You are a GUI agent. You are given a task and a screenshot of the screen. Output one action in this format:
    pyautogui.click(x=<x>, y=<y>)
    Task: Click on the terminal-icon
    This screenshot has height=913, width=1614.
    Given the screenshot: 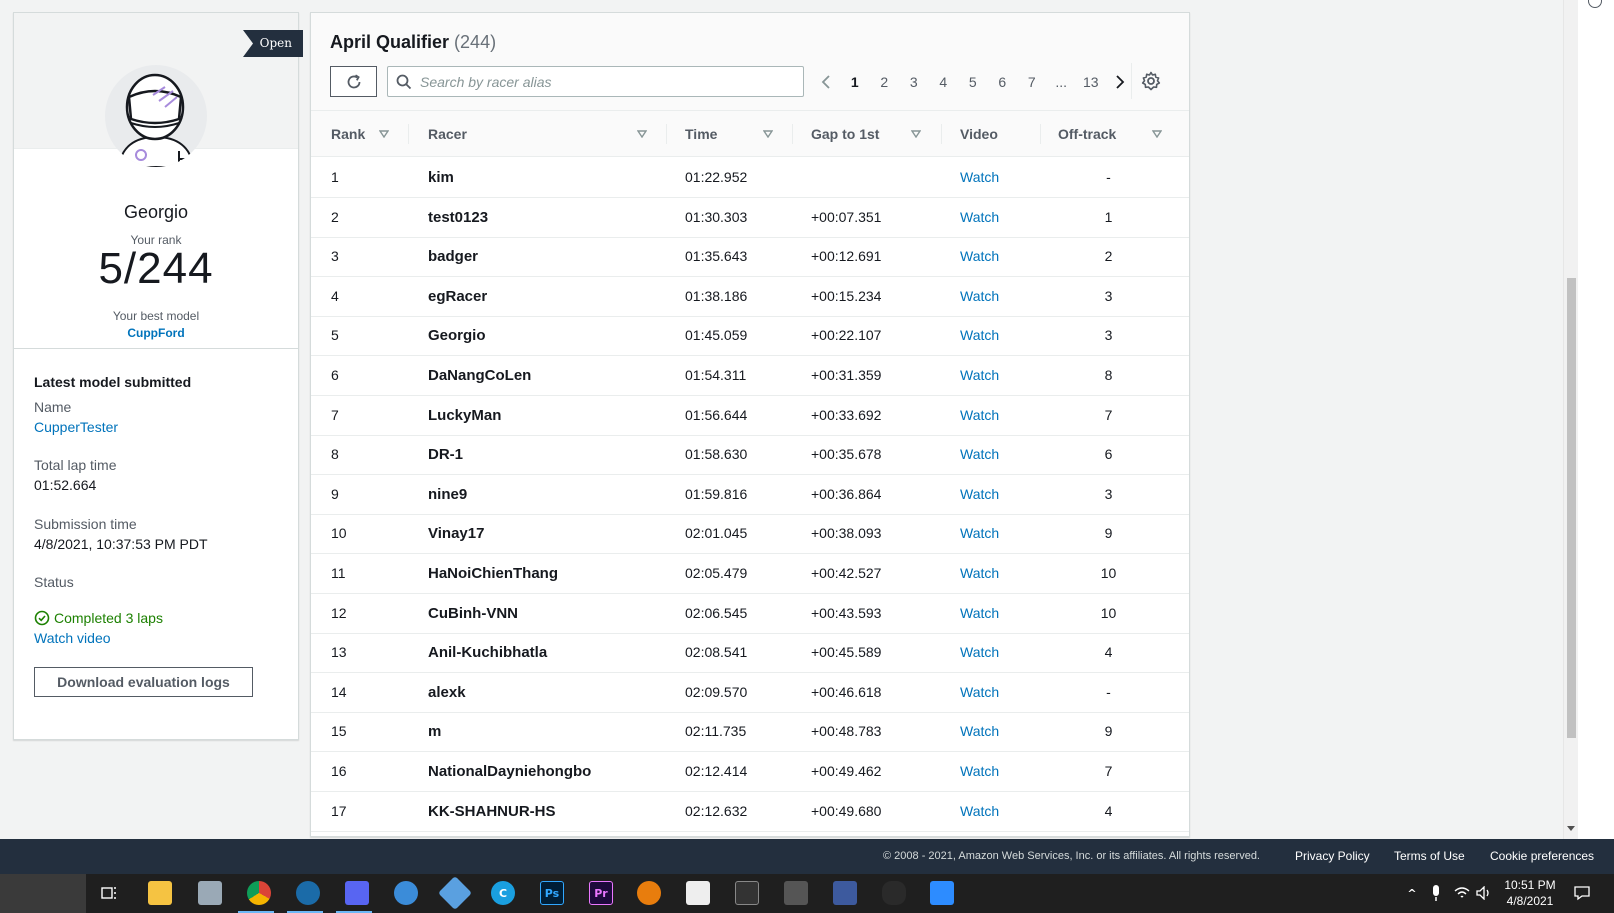 What is the action you would take?
    pyautogui.click(x=747, y=893)
    